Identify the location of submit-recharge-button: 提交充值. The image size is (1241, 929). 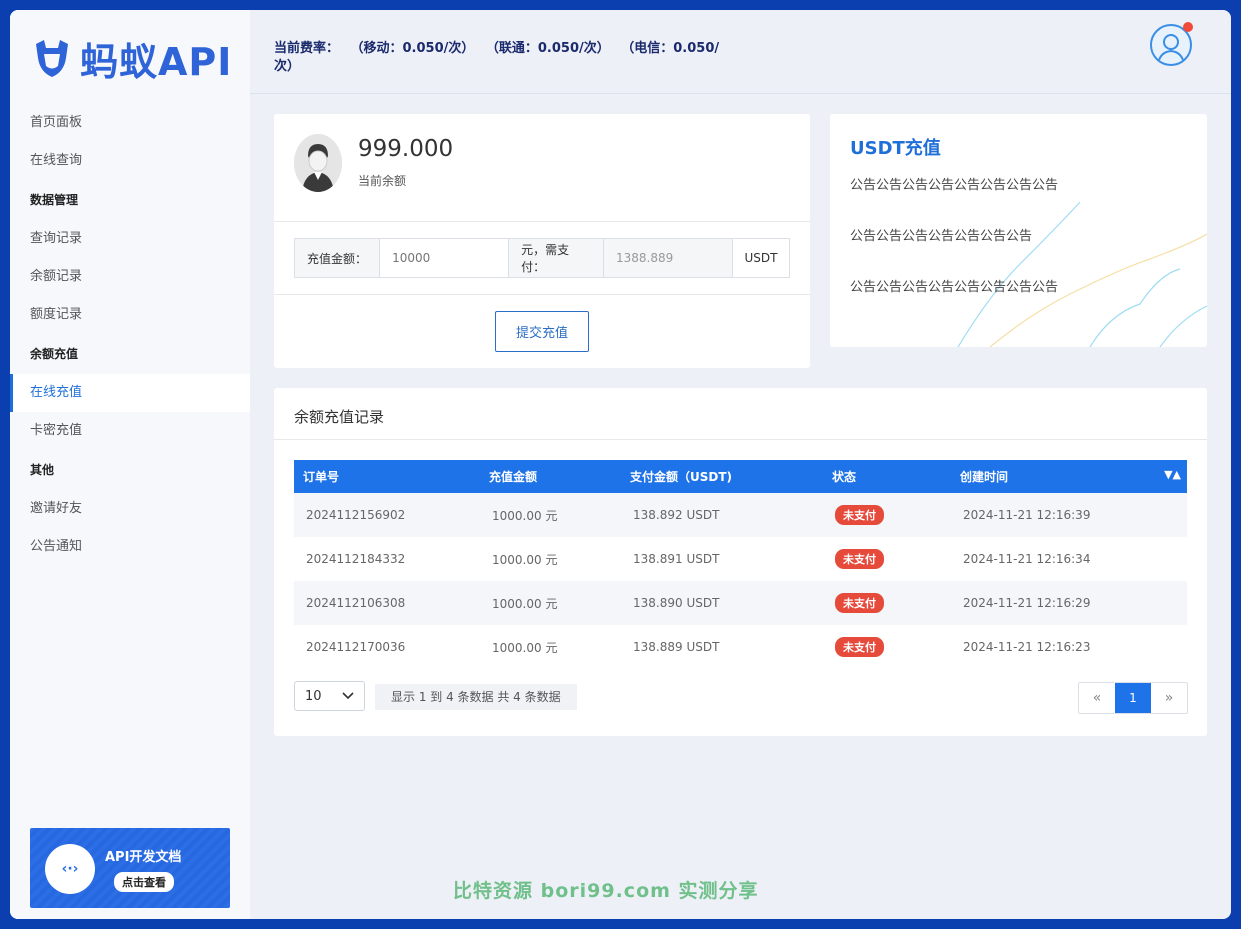
(542, 331).